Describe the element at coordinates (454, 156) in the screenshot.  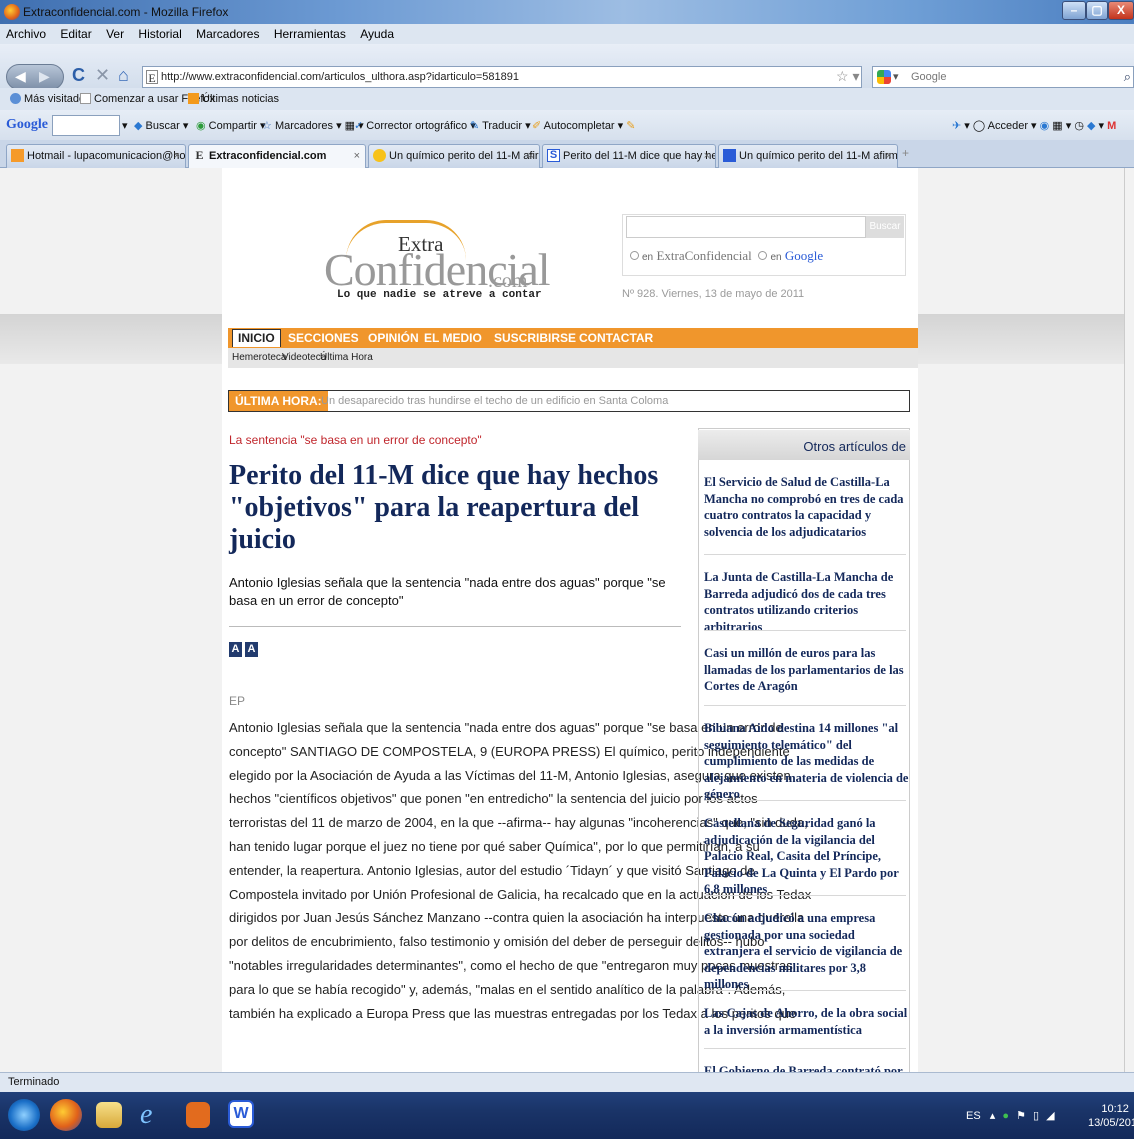
I see `tab-quimico-1: Un químico perito del 11-M afirma ...×` at that location.